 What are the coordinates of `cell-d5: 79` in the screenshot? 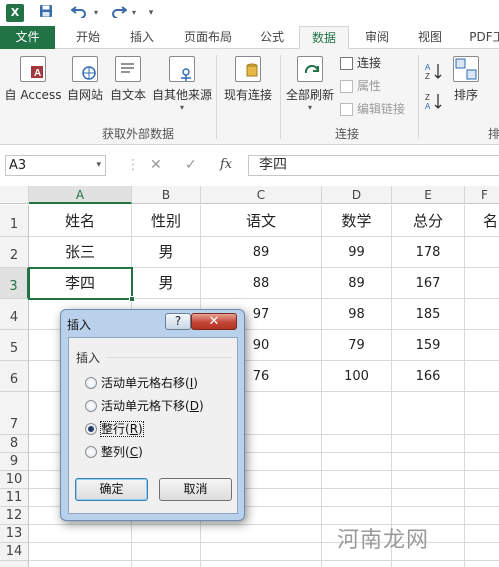 It's located at (357, 345).